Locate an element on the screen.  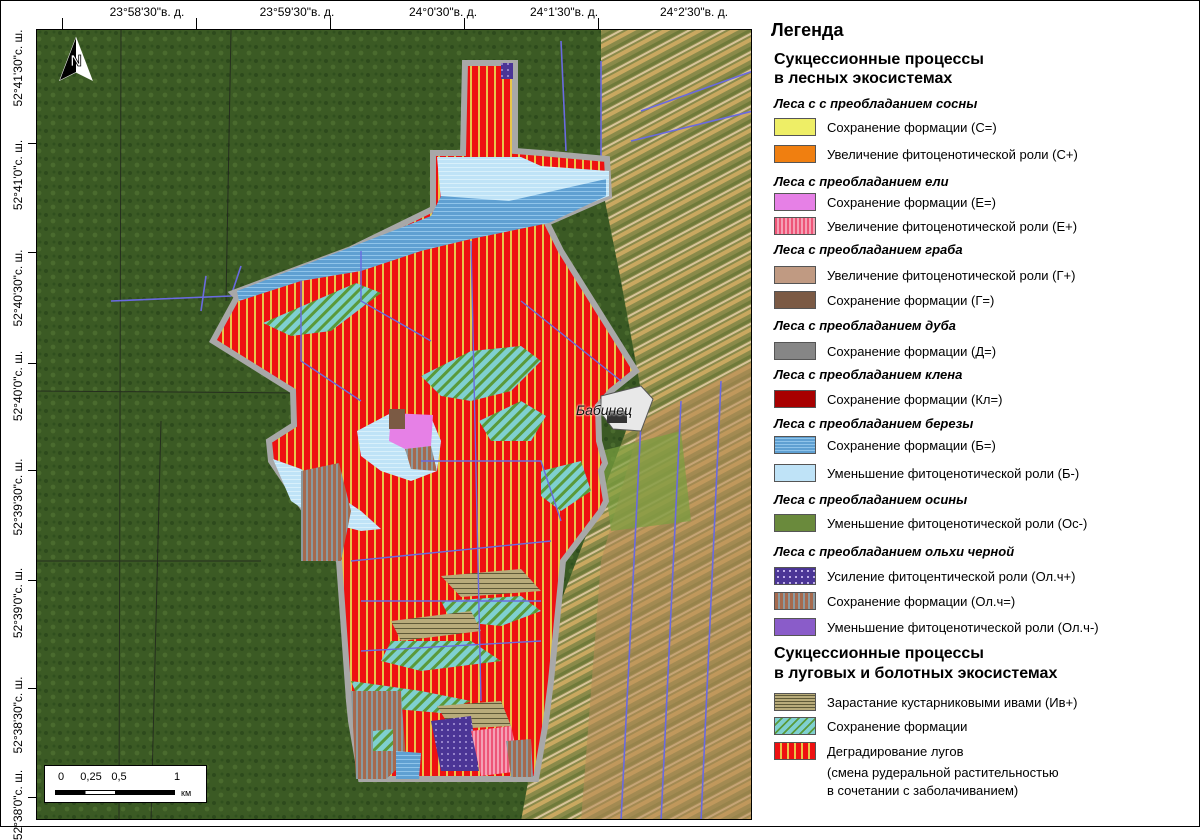
legend-item-label: Уменьшение фитоценотической роли (Ол.ч-) is located at coordinates (963, 627).